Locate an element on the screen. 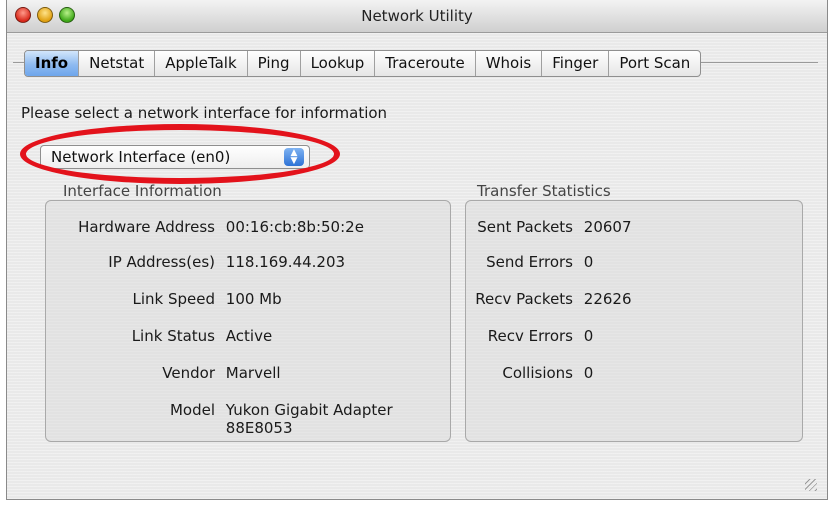 This screenshot has width=834, height=507. recv-errors-row: Recv Errors 0 is located at coordinates (530, 336).